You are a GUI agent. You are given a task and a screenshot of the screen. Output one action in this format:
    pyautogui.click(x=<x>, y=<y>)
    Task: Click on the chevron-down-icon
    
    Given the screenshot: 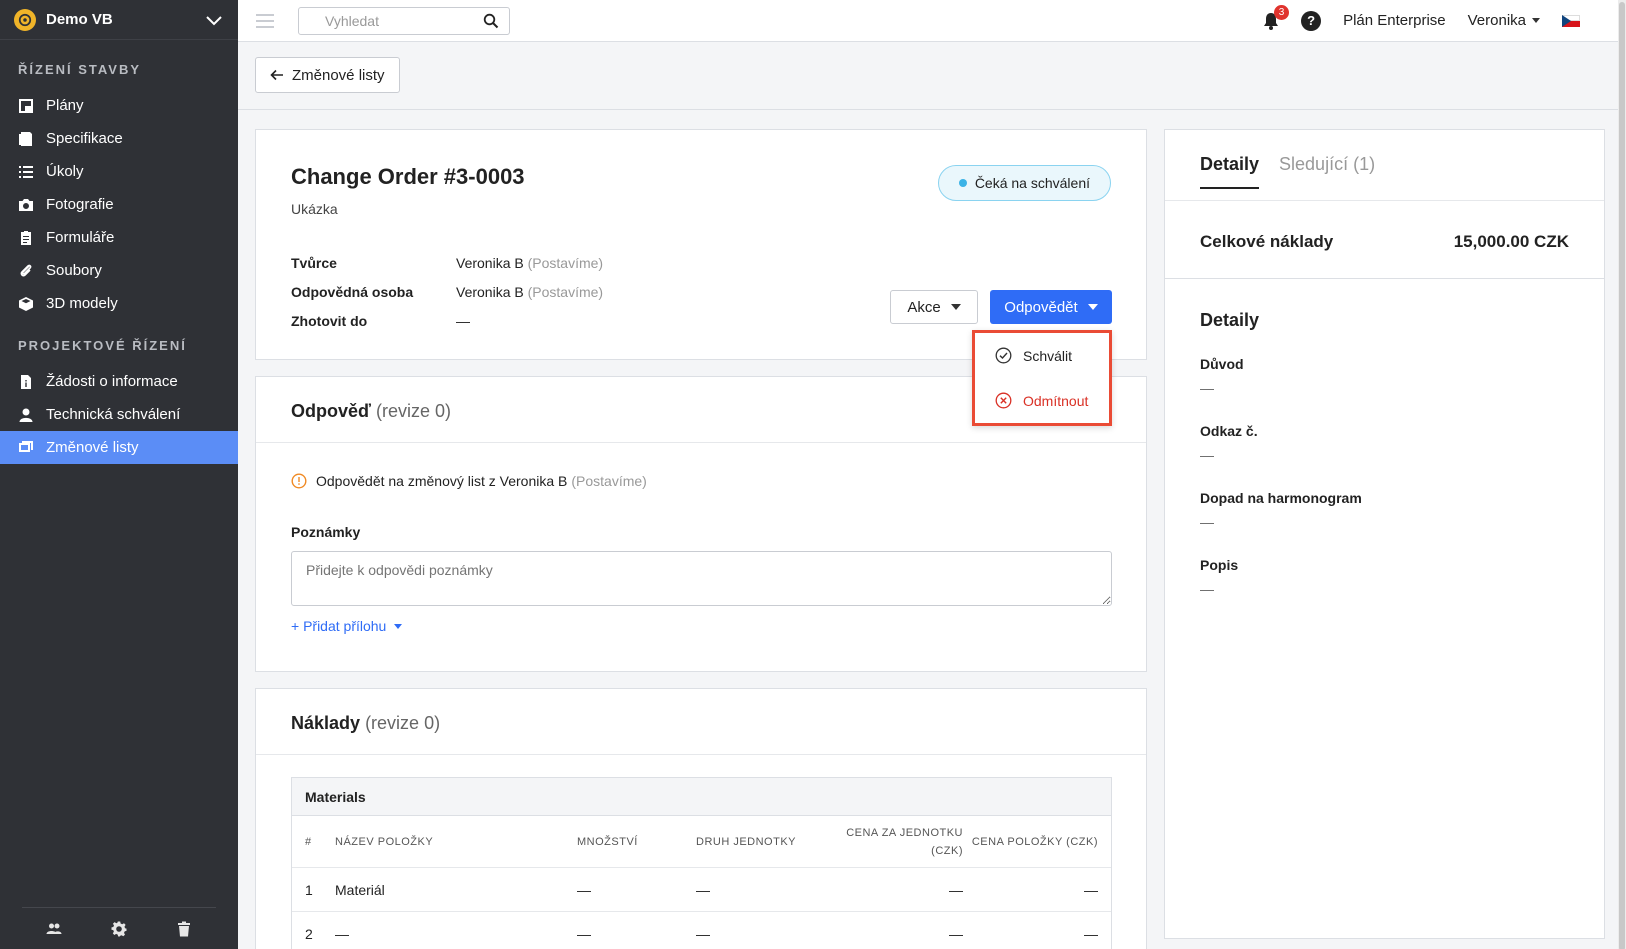 What is the action you would take?
    pyautogui.click(x=214, y=20)
    